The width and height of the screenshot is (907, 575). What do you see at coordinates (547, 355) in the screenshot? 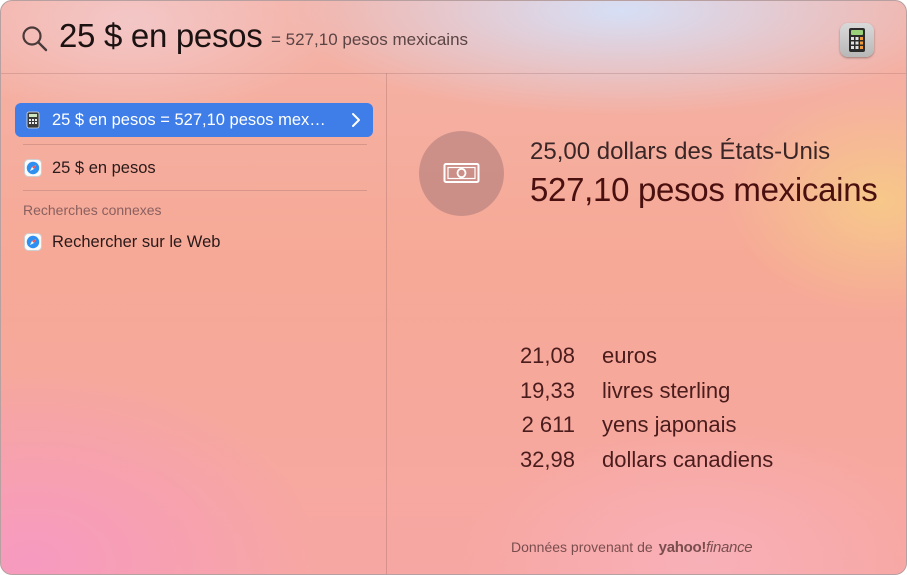
I see `conversion-value: 21,08` at bounding box center [547, 355].